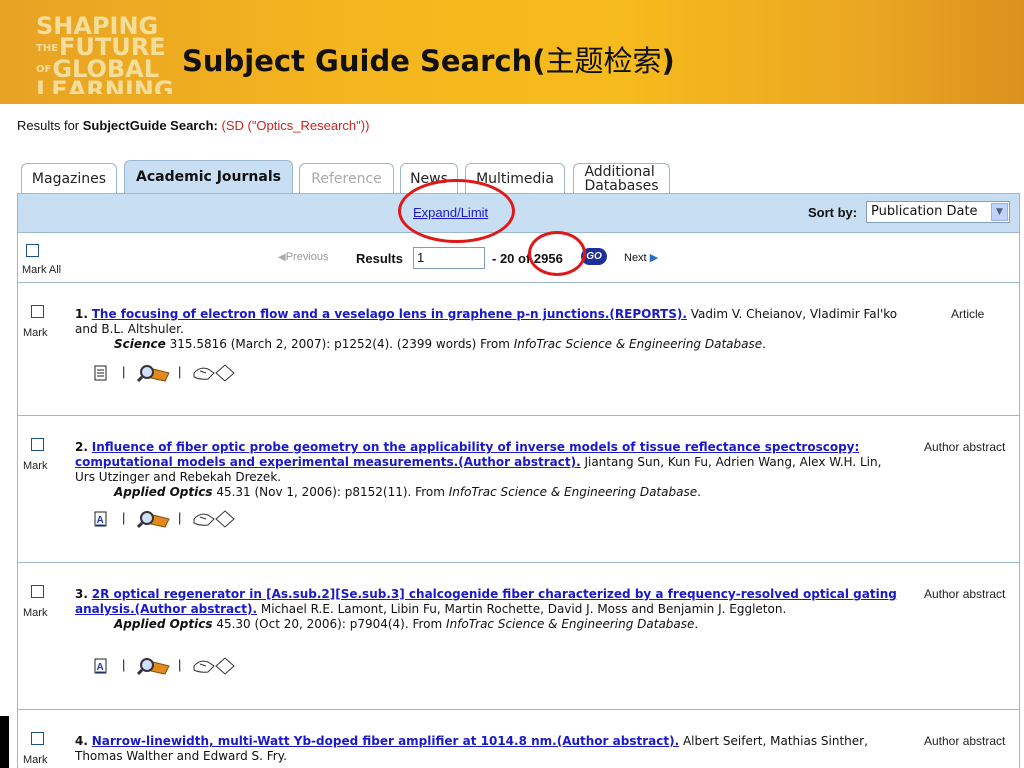 The width and height of the screenshot is (1024, 768). I want to click on logo-line-3: GLOBAL, so click(106, 68).